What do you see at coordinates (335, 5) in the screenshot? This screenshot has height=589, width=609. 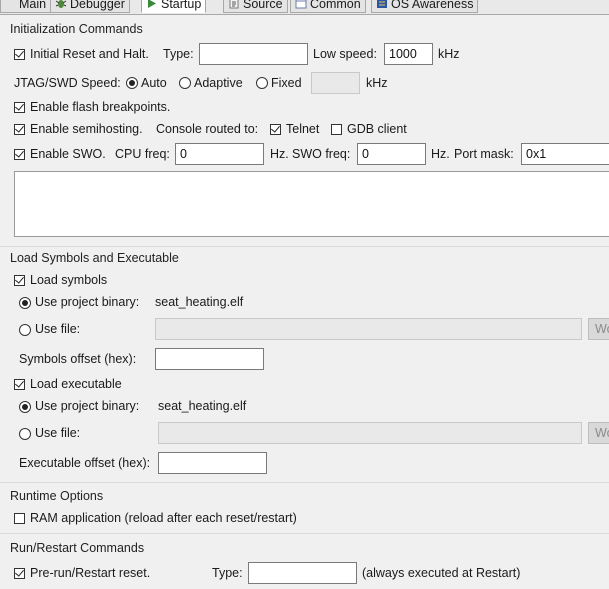 I see `tab-common-label: Common` at bounding box center [335, 5].